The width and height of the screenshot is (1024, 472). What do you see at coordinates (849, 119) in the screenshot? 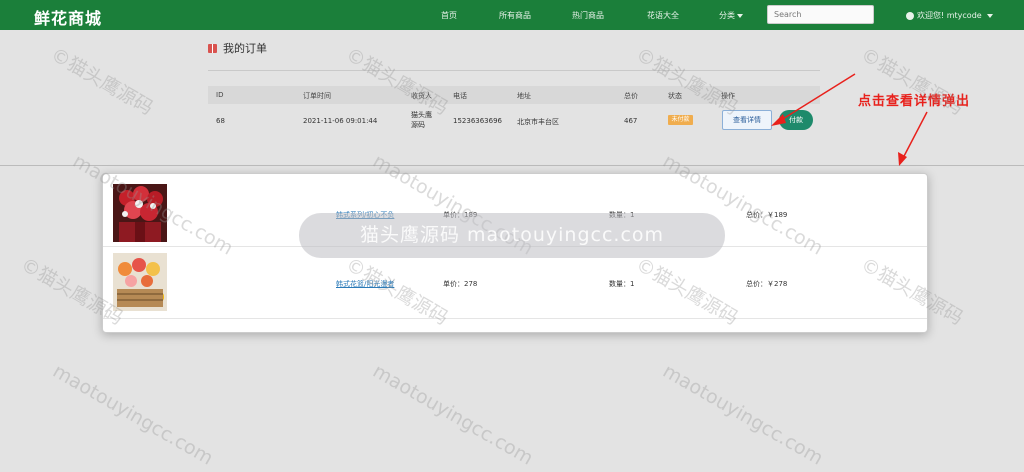
I see `annotation-arrows` at bounding box center [849, 119].